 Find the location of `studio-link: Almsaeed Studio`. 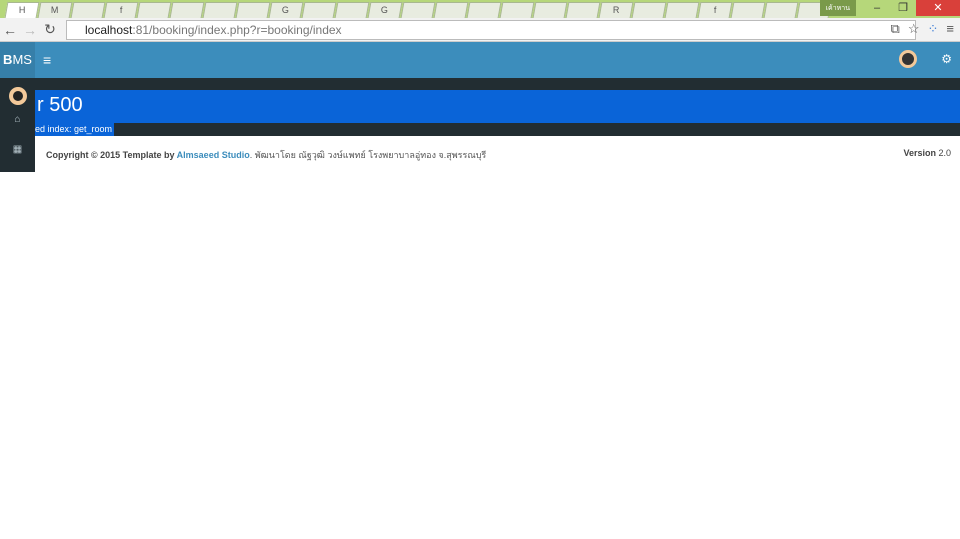

studio-link: Almsaeed Studio is located at coordinates (213, 155).